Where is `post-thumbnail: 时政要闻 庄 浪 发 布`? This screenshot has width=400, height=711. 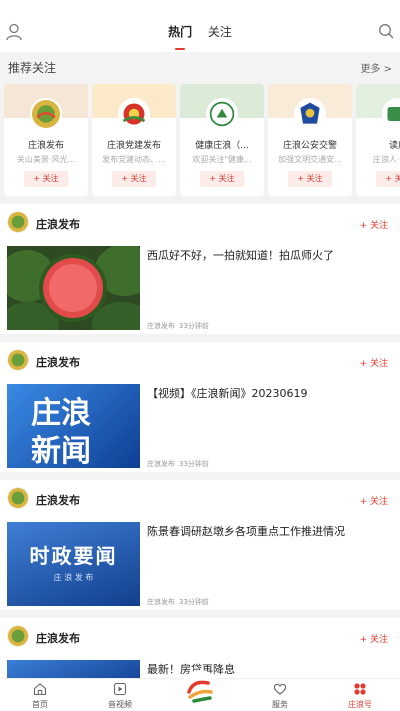
post-thumbnail: 时政要闻 庄 浪 发 布 is located at coordinates (73, 564).